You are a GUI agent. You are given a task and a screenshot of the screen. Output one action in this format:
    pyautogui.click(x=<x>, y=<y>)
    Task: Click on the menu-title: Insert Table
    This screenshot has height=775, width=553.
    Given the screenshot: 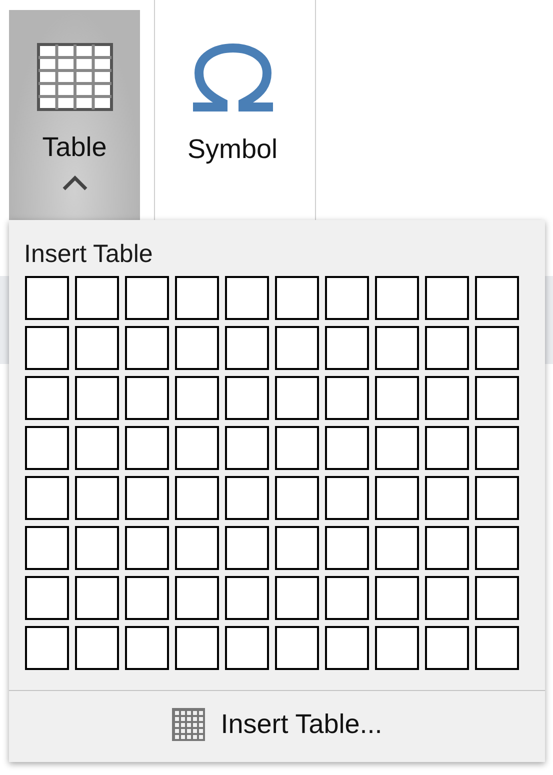 What is the action you would take?
    pyautogui.click(x=88, y=254)
    